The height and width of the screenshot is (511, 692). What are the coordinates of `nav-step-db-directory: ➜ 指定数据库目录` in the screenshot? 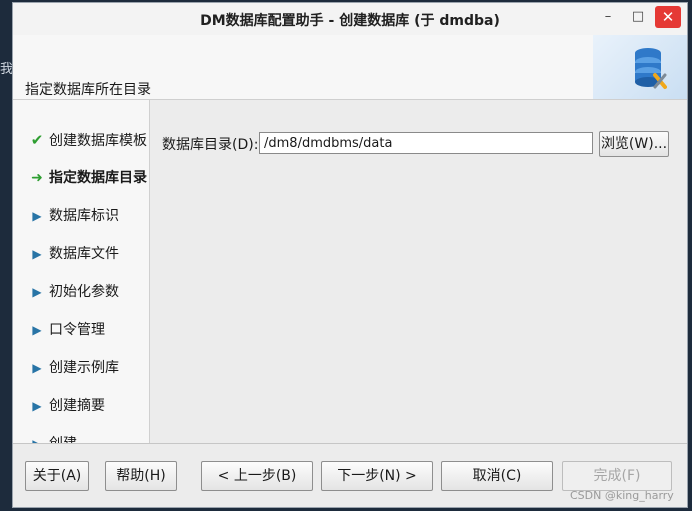 It's located at (87, 178).